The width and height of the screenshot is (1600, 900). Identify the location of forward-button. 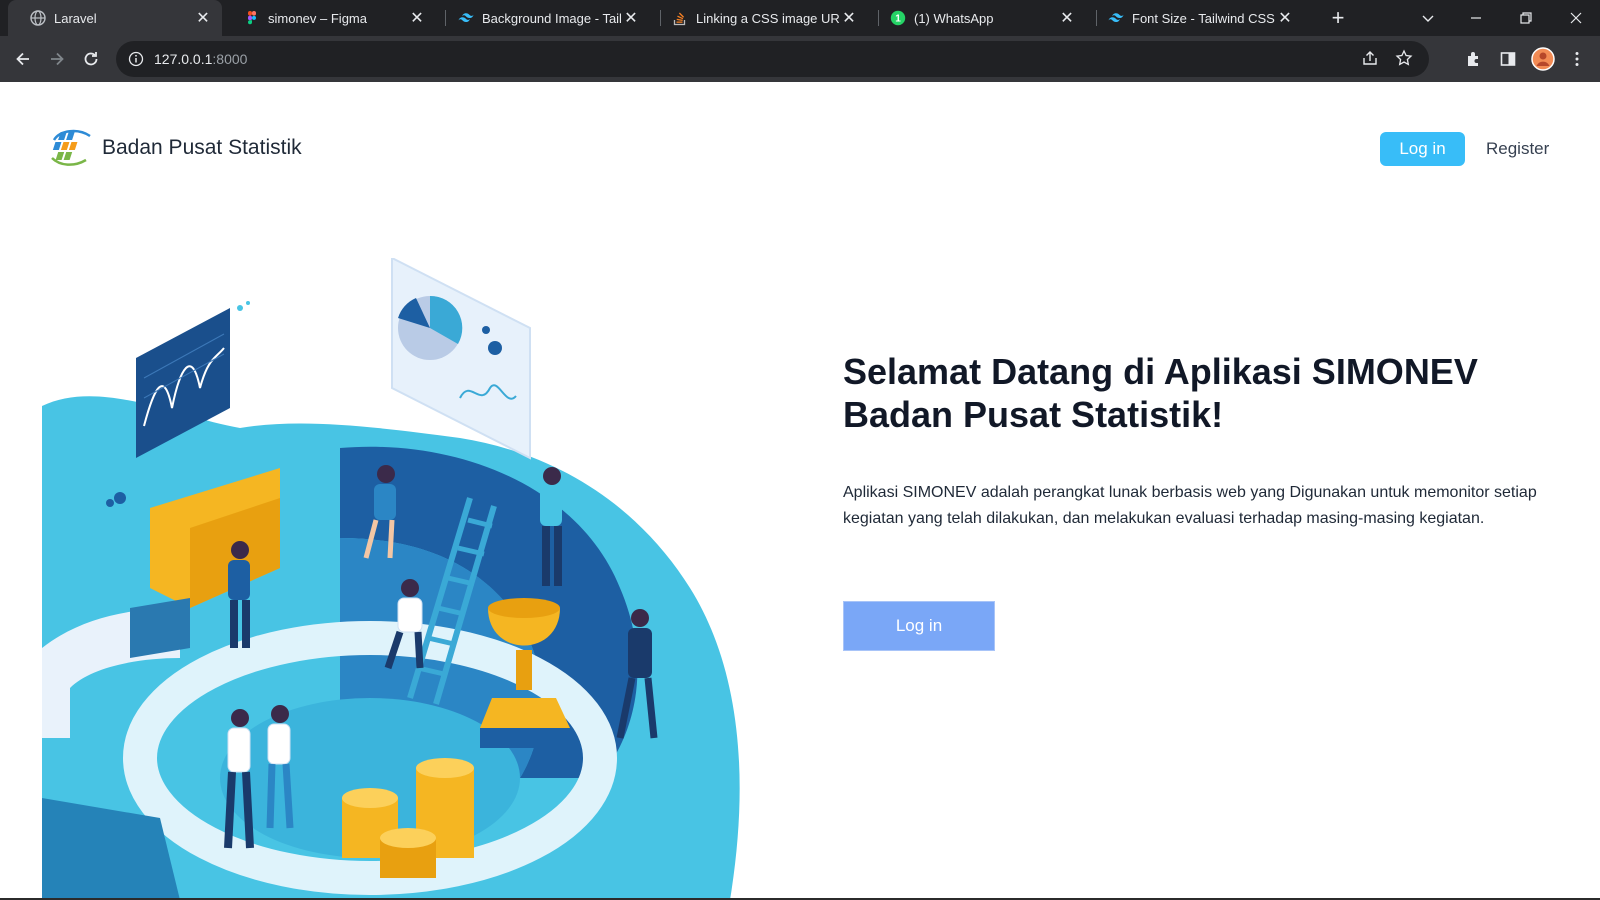
(57, 59).